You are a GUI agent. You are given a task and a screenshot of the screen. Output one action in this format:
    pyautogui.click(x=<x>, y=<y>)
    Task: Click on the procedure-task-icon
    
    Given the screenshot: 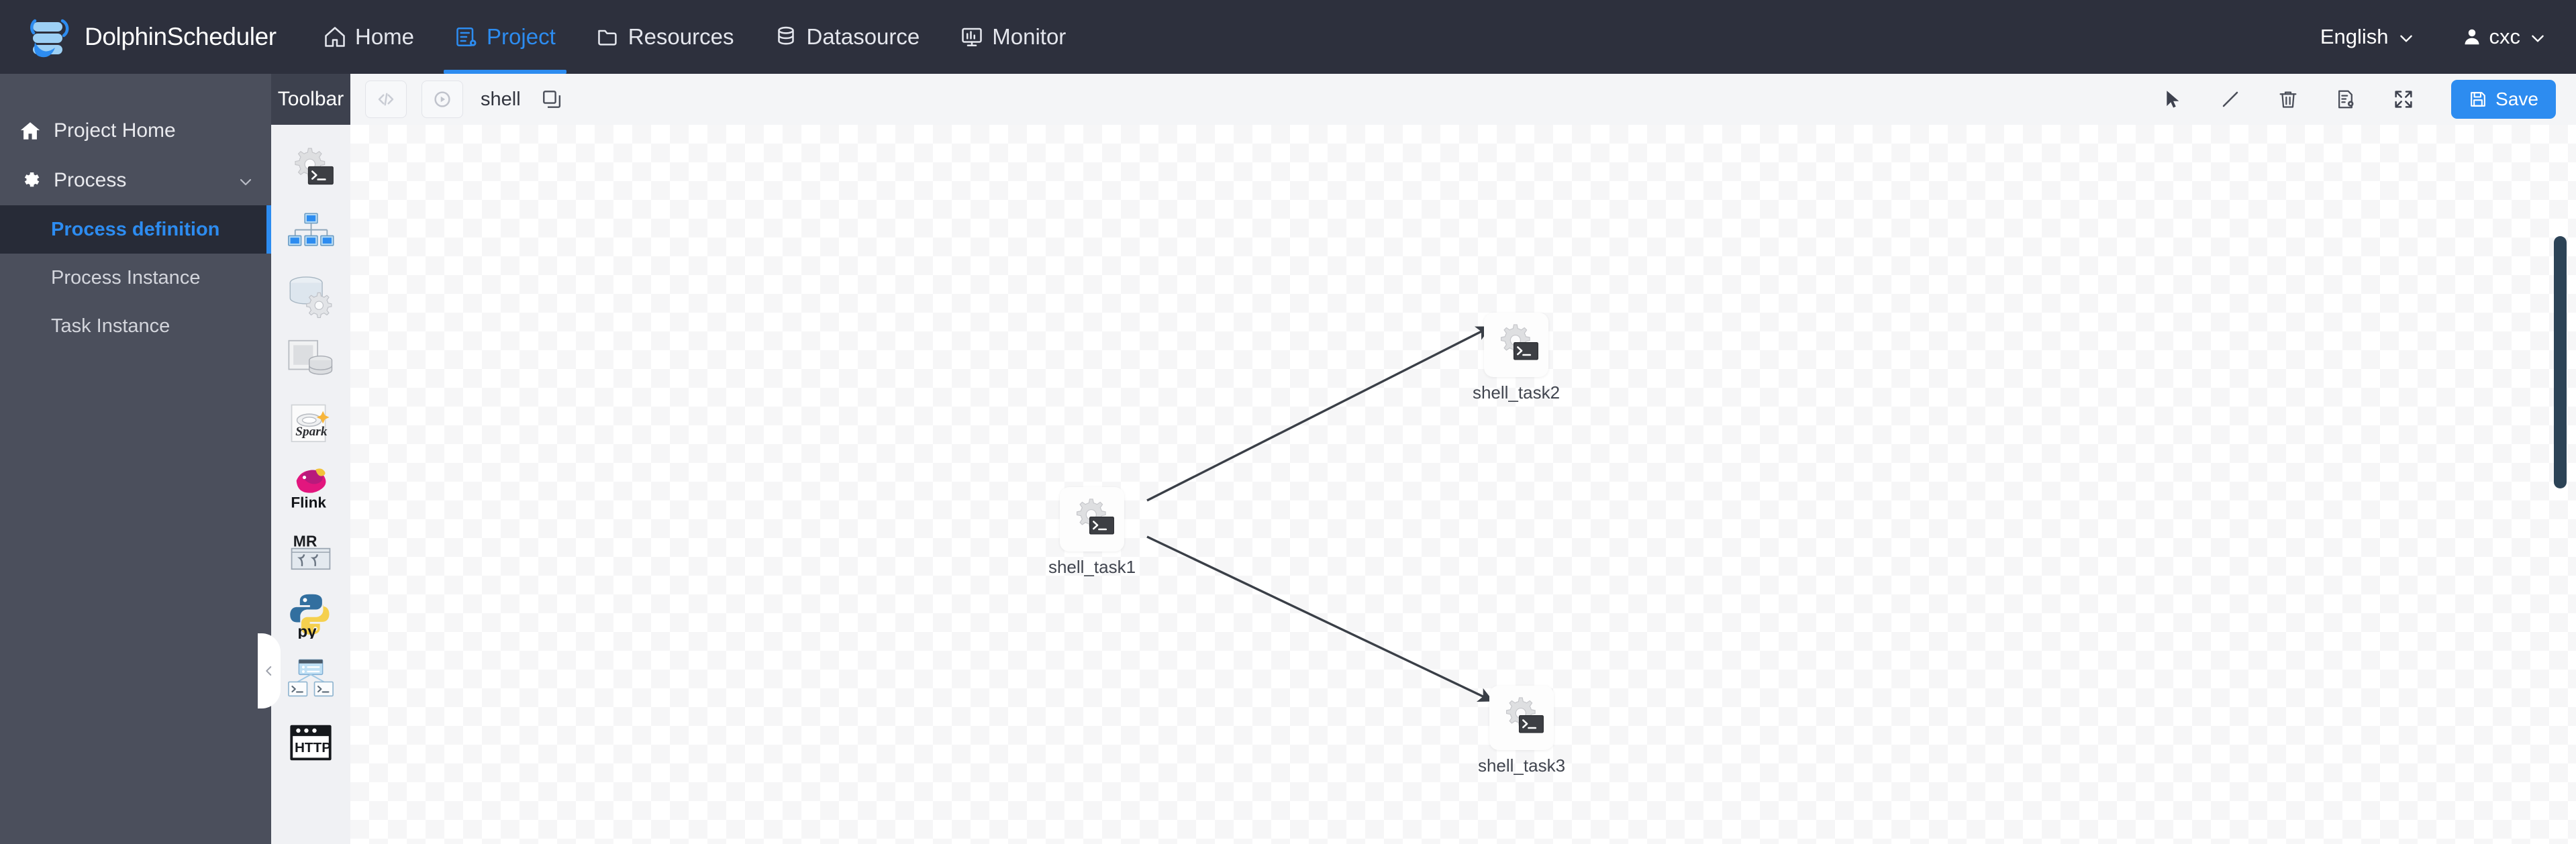 What is the action you would take?
    pyautogui.click(x=311, y=296)
    